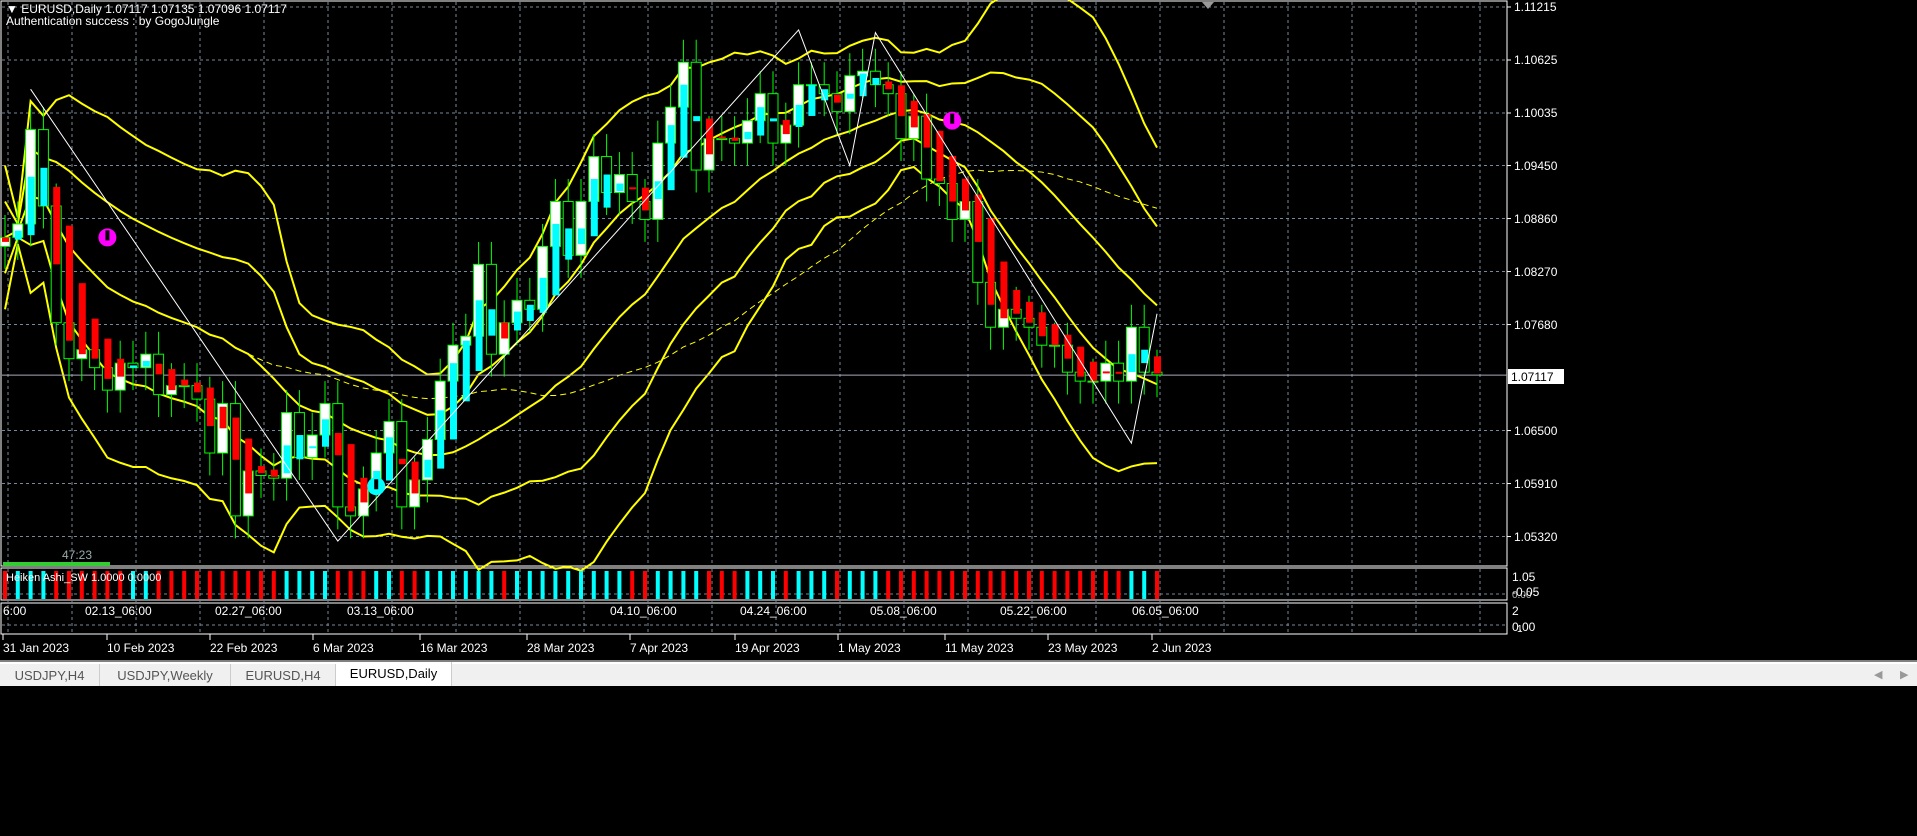  What do you see at coordinates (15, 611) in the screenshot?
I see `sub2-time-label: 6:00` at bounding box center [15, 611].